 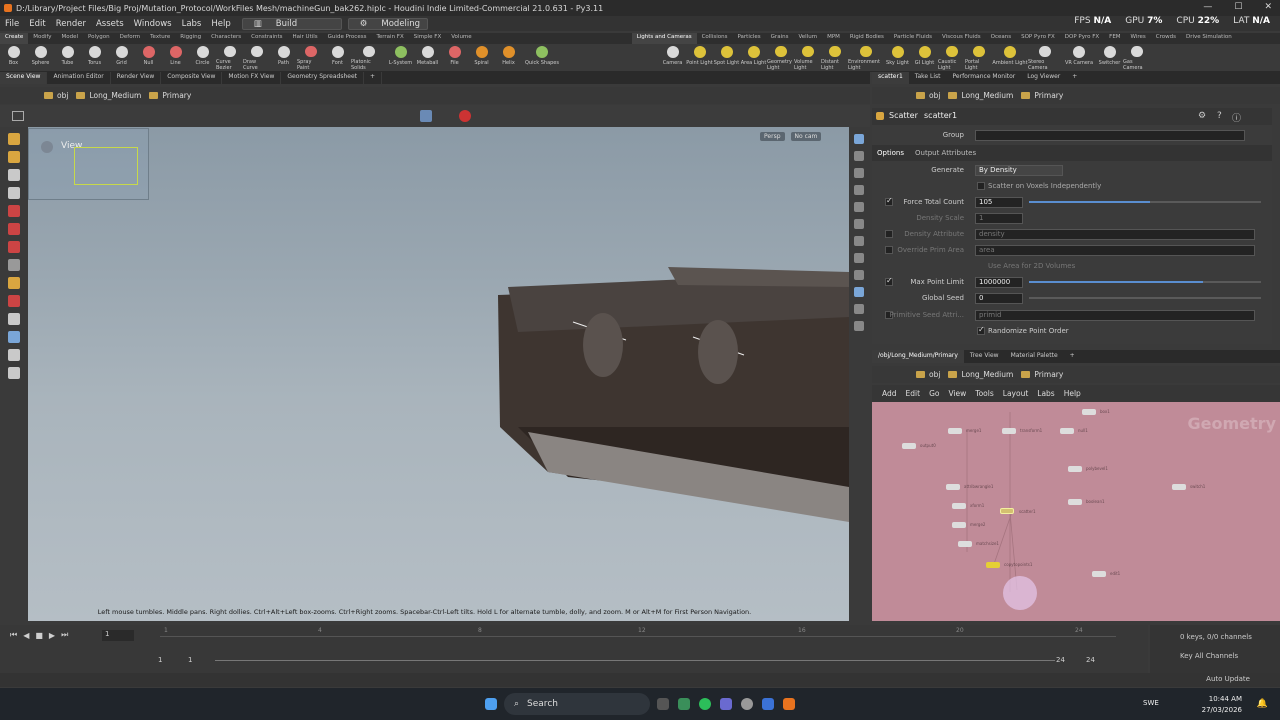 What do you see at coordinates (400, 57) in the screenshot?
I see `lsystem-tool: L-System` at bounding box center [400, 57].